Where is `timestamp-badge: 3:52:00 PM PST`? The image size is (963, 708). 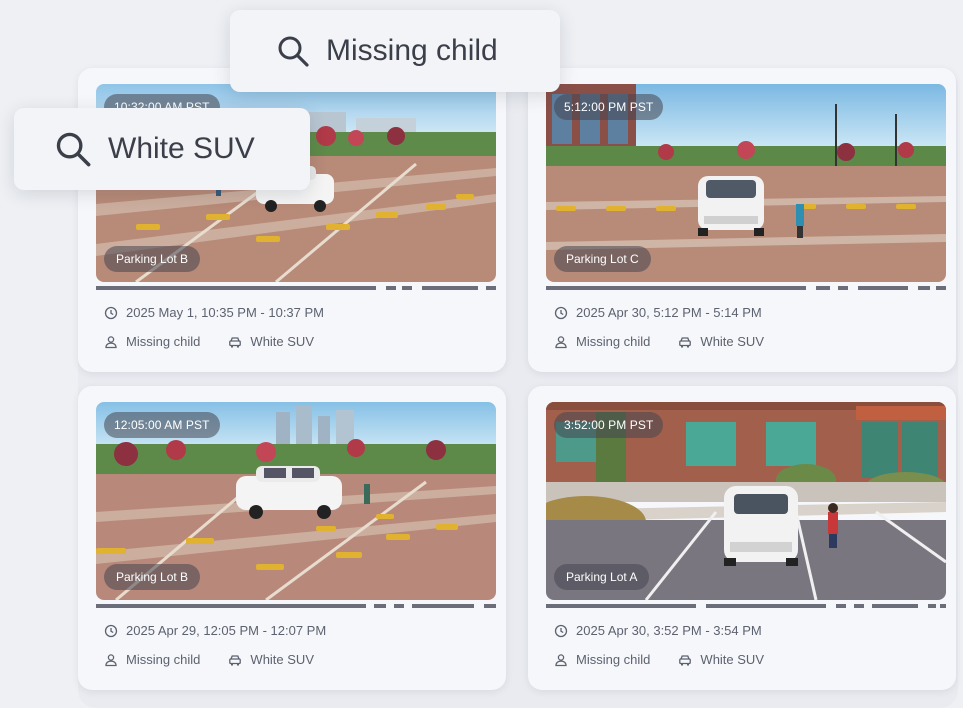 timestamp-badge: 3:52:00 PM PST is located at coordinates (609, 425).